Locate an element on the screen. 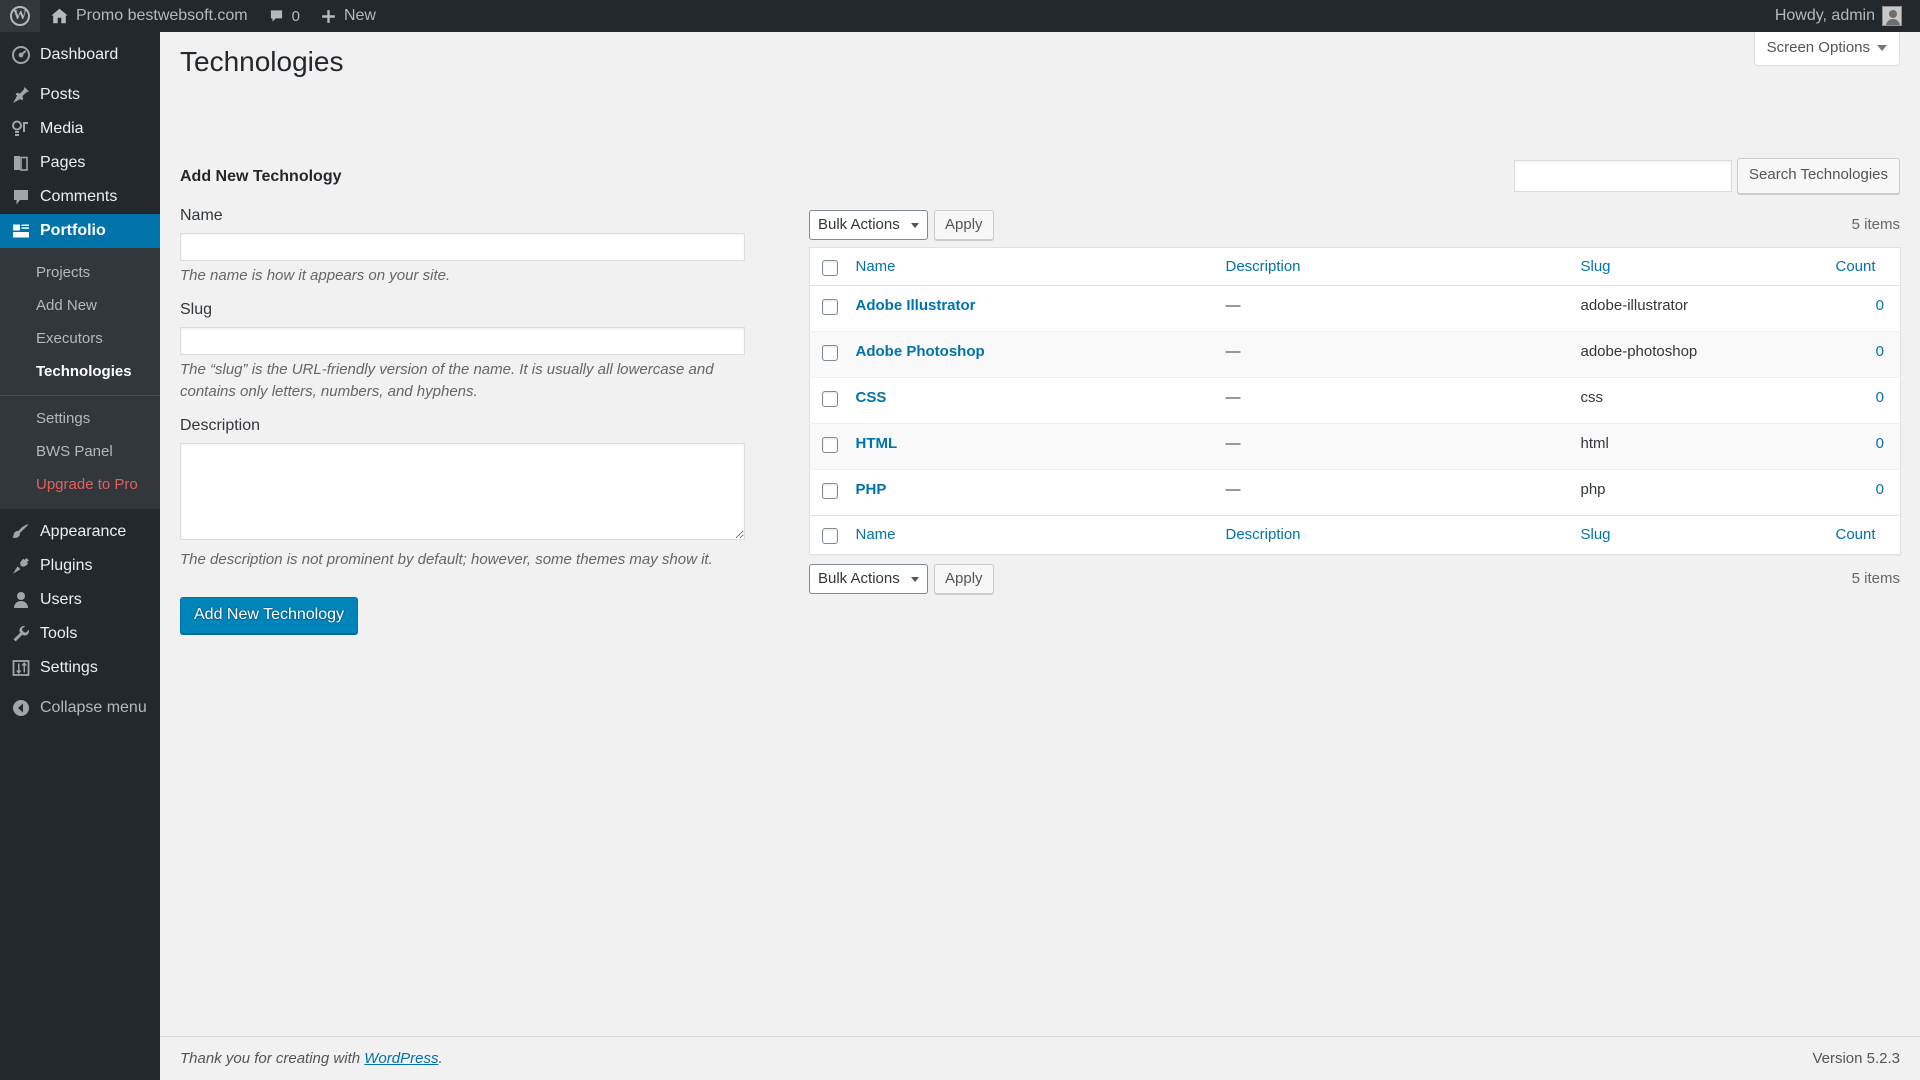  collapse-menu-button: Collapse menu is located at coordinates (80, 708).